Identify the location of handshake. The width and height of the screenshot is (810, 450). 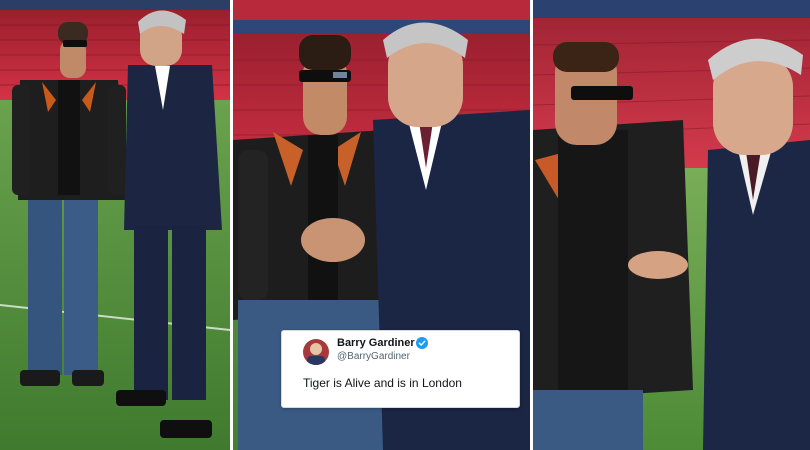
(333, 240).